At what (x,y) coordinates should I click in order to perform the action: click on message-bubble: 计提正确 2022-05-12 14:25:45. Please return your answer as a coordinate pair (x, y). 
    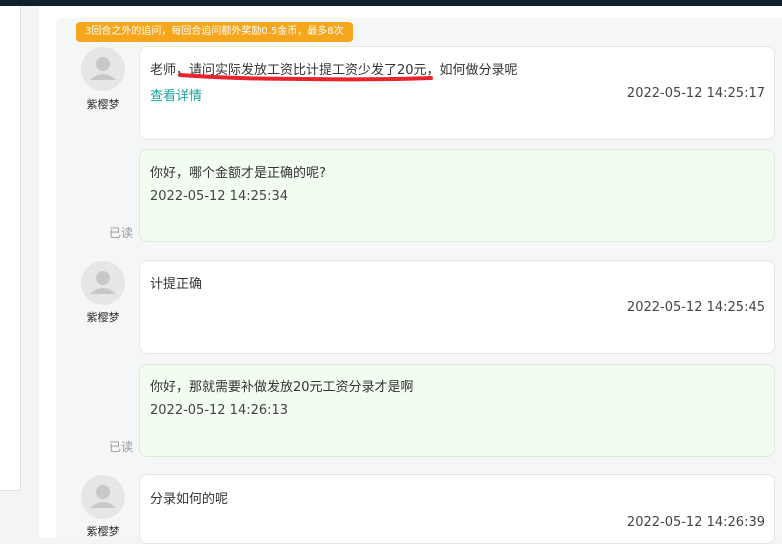
    Looking at the image, I should click on (457, 307).